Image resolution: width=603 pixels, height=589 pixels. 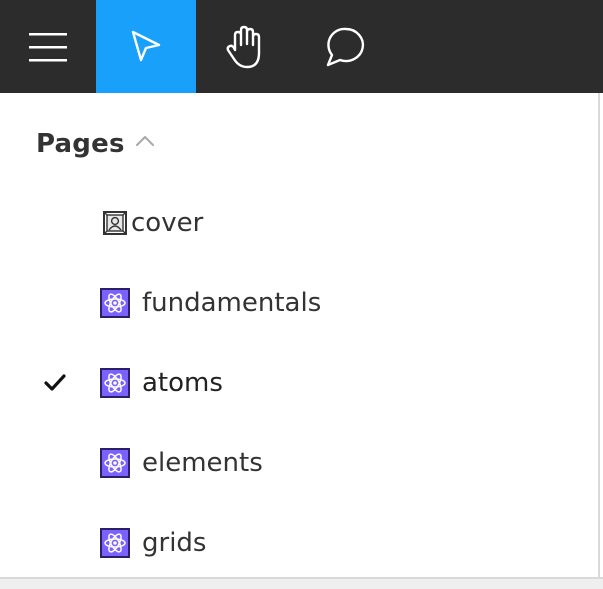 I want to click on comment-bubble-icon, so click(x=345, y=46).